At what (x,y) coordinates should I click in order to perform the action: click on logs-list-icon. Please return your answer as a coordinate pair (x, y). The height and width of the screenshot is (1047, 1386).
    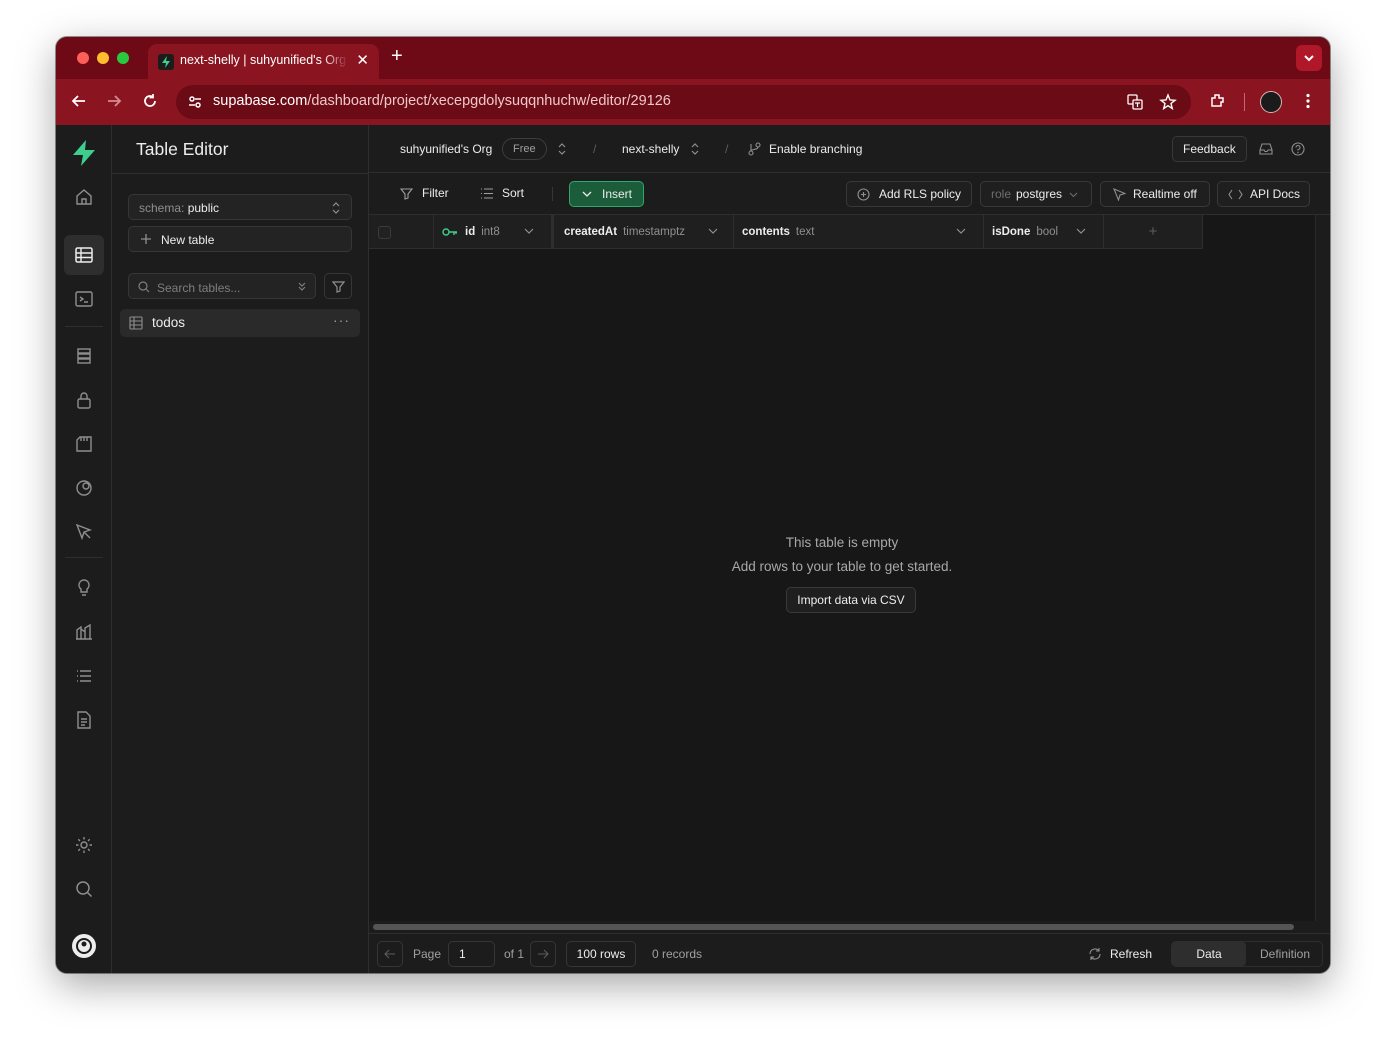
    Looking at the image, I should click on (84, 676).